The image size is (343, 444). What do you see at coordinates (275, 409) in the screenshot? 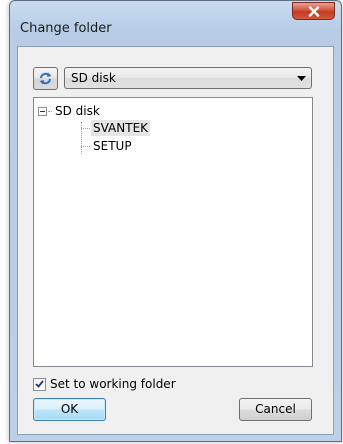
I see `cancel-button: Cancel` at bounding box center [275, 409].